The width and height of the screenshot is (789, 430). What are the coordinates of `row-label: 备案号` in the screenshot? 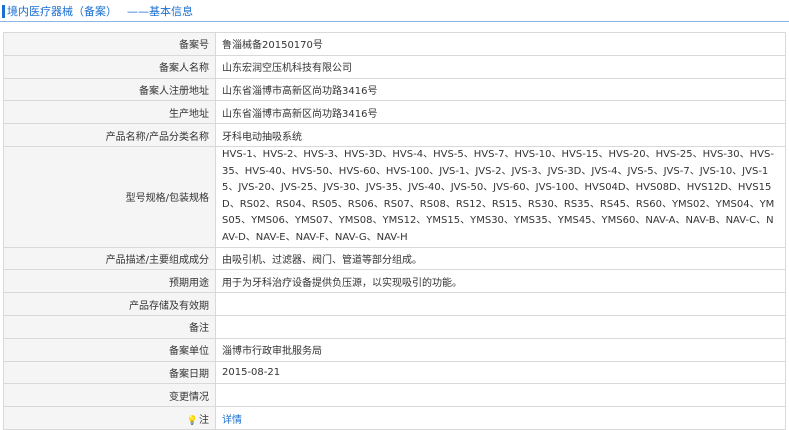 It's located at (109, 44).